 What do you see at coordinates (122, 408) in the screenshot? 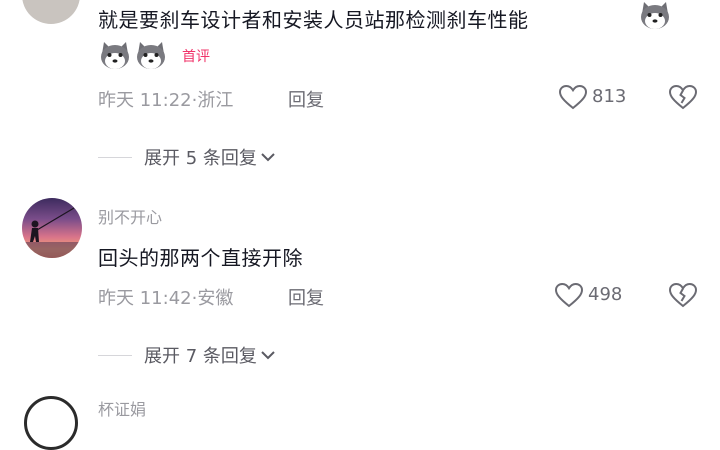
I see `username: 杯证娟` at bounding box center [122, 408].